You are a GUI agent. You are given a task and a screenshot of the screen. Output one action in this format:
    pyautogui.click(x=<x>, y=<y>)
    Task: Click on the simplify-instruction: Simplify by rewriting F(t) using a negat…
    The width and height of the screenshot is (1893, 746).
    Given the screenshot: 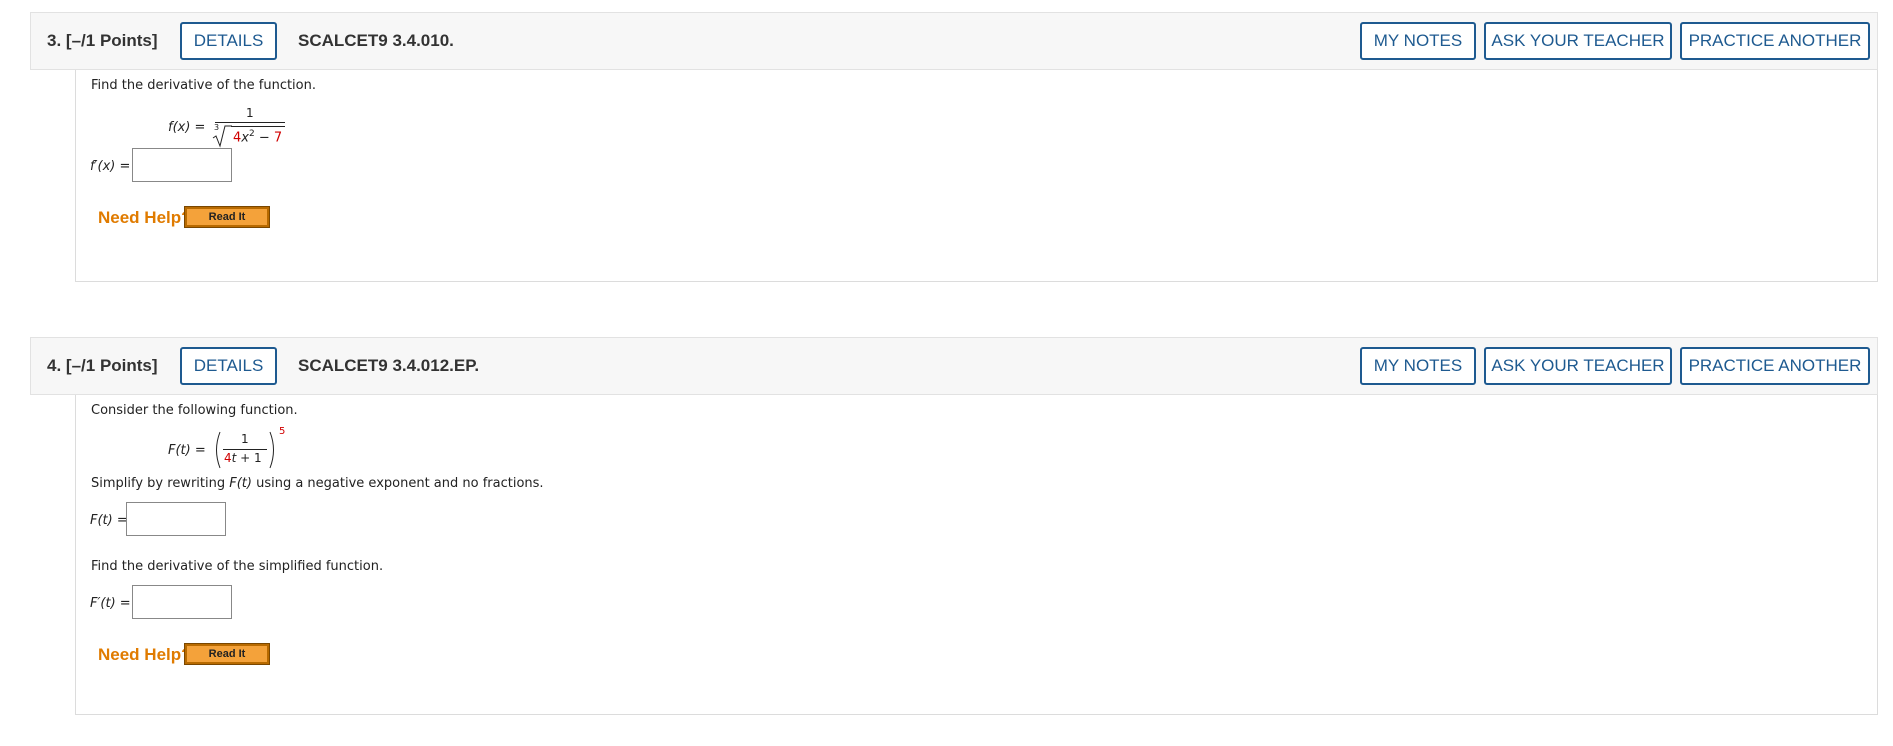 What is the action you would take?
    pyautogui.click(x=317, y=483)
    